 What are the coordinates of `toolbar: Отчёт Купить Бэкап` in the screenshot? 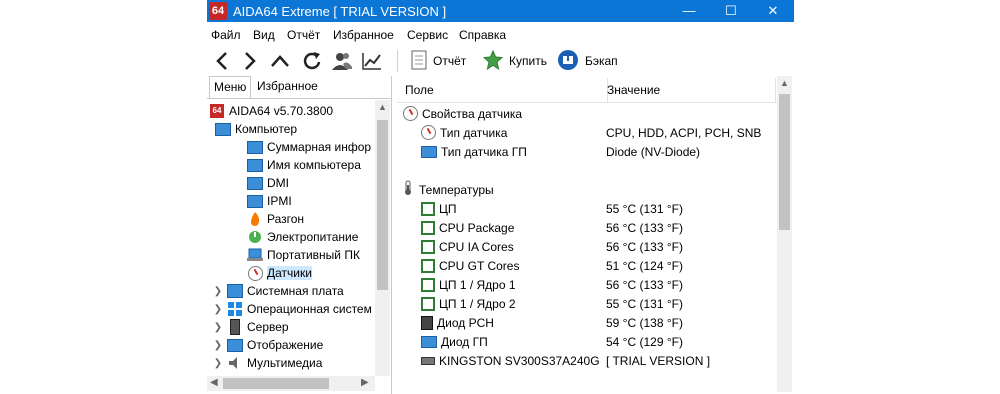 It's located at (500, 61).